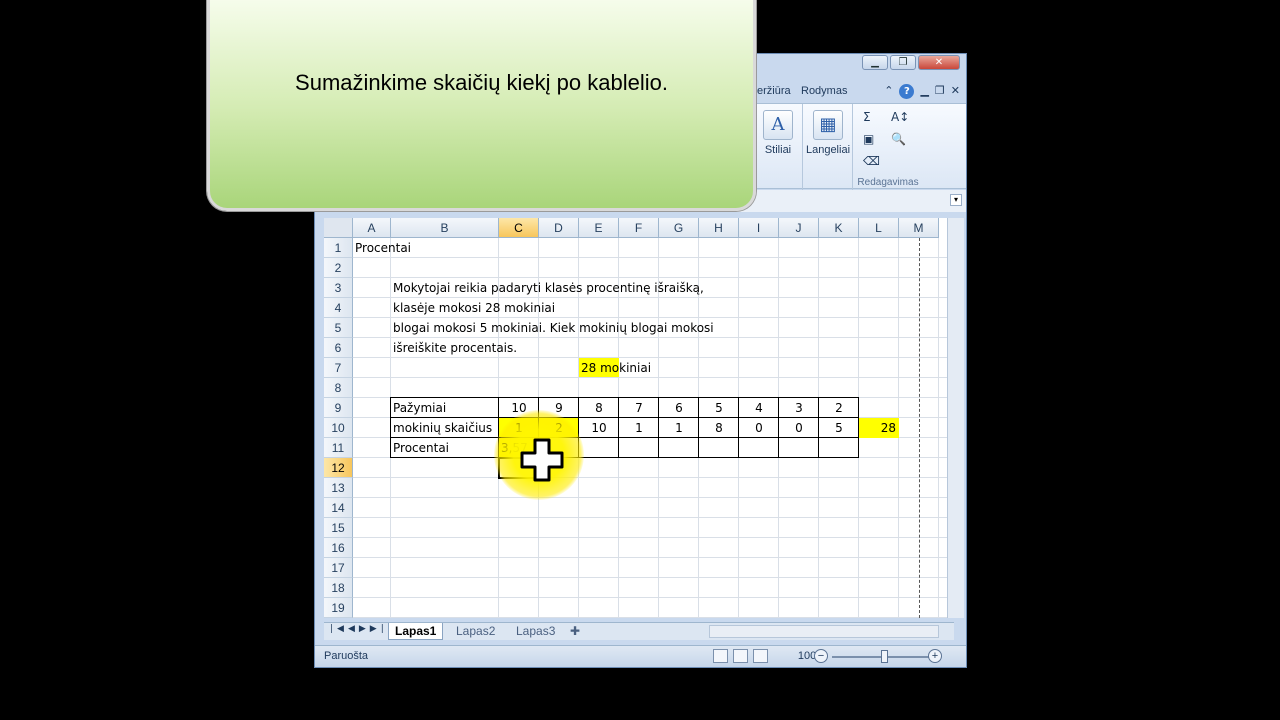 This screenshot has height=720, width=1280. Describe the element at coordinates (338, 368) in the screenshot. I see `row-header-7: 7` at that location.